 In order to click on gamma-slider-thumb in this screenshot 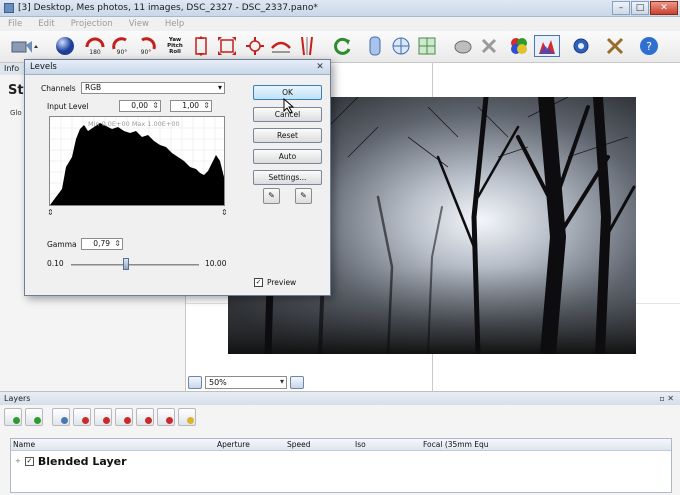, I will do `click(126, 264)`.